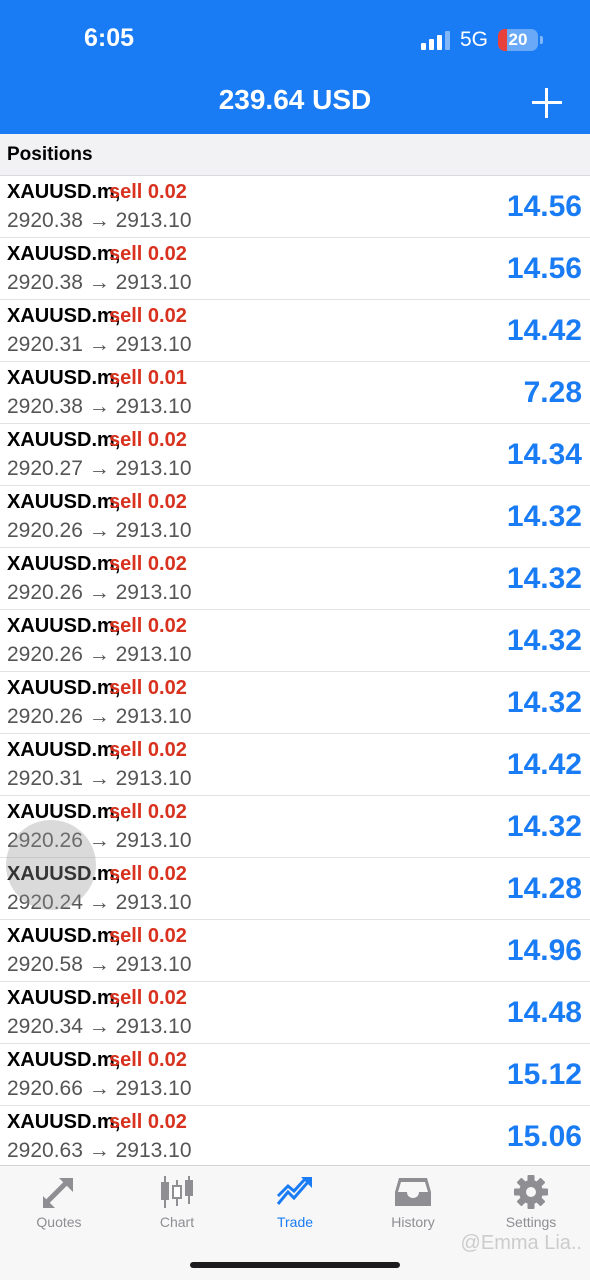 The image size is (590, 1280). Describe the element at coordinates (295, 155) in the screenshot. I see `positions-section-header: Positions` at that location.